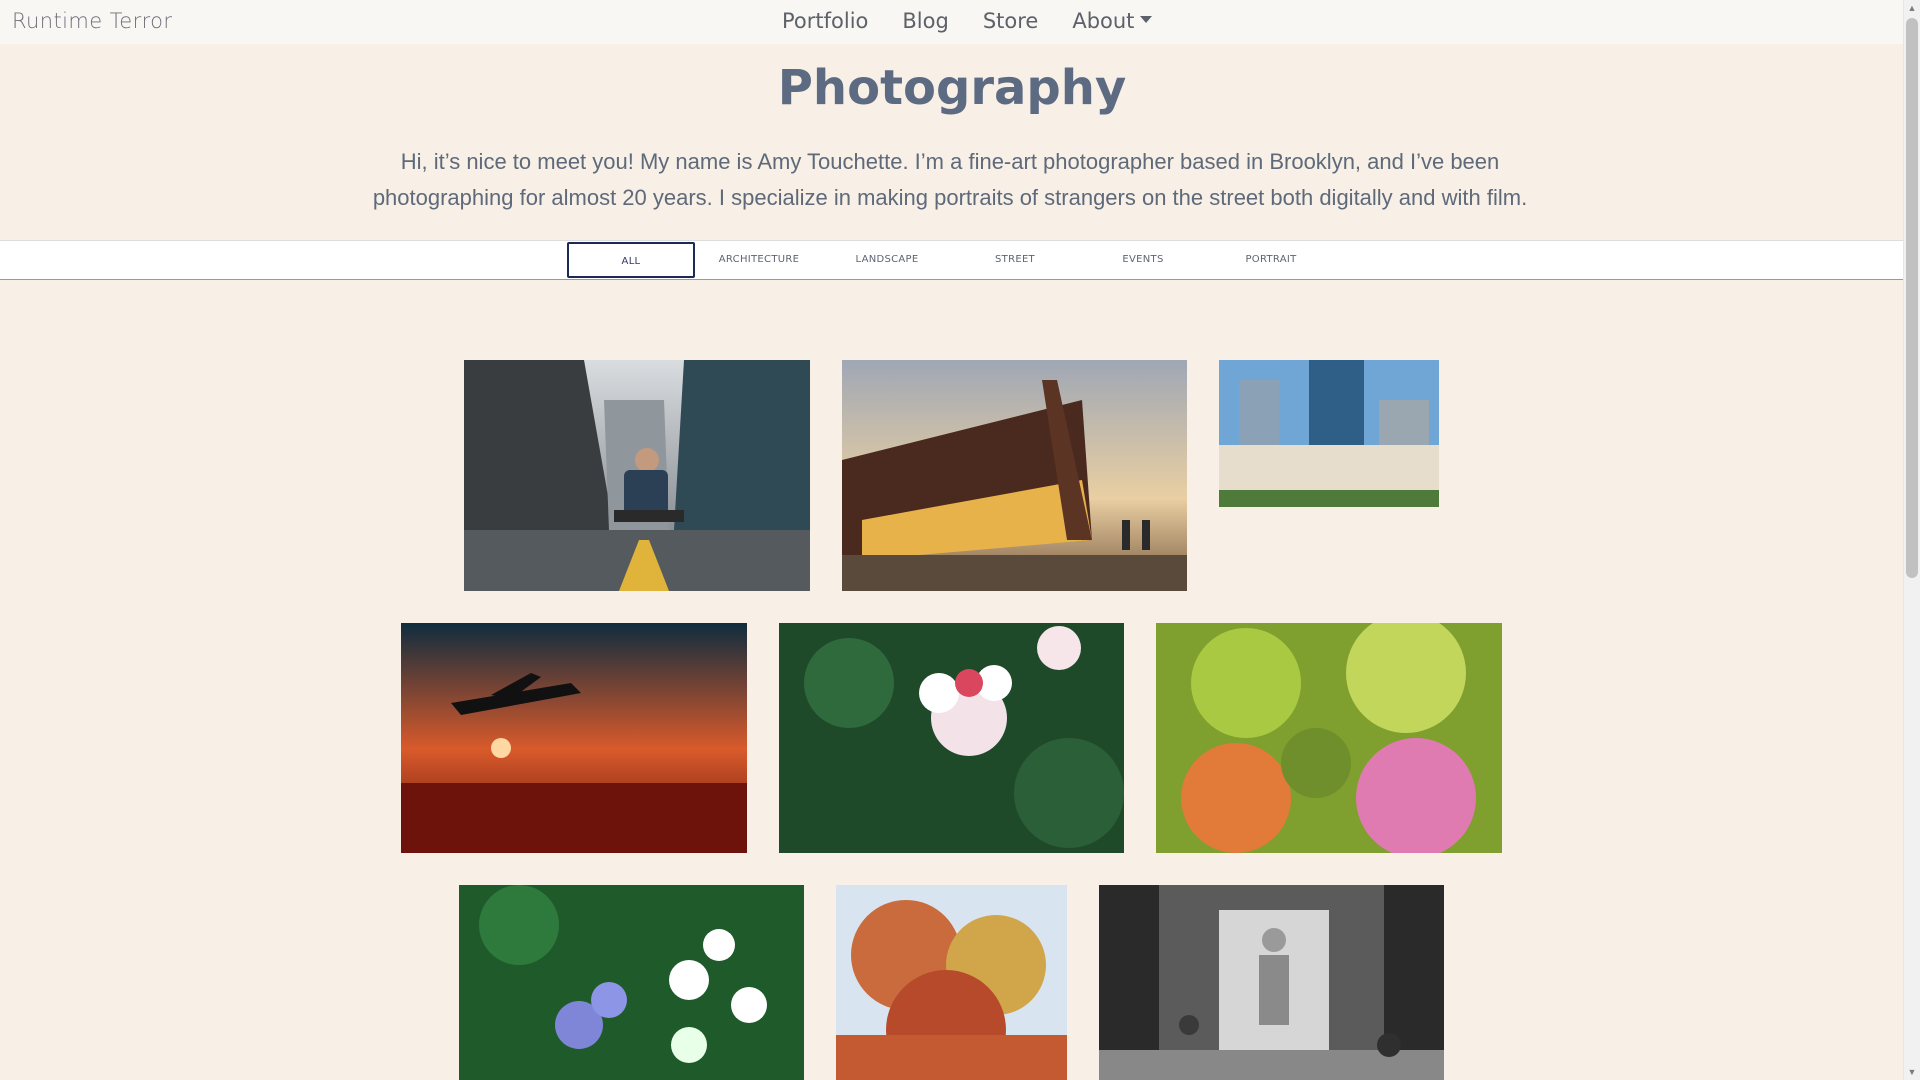 This screenshot has width=1920, height=1080. I want to click on scroll-up-icon: ▲, so click(1912, 8).